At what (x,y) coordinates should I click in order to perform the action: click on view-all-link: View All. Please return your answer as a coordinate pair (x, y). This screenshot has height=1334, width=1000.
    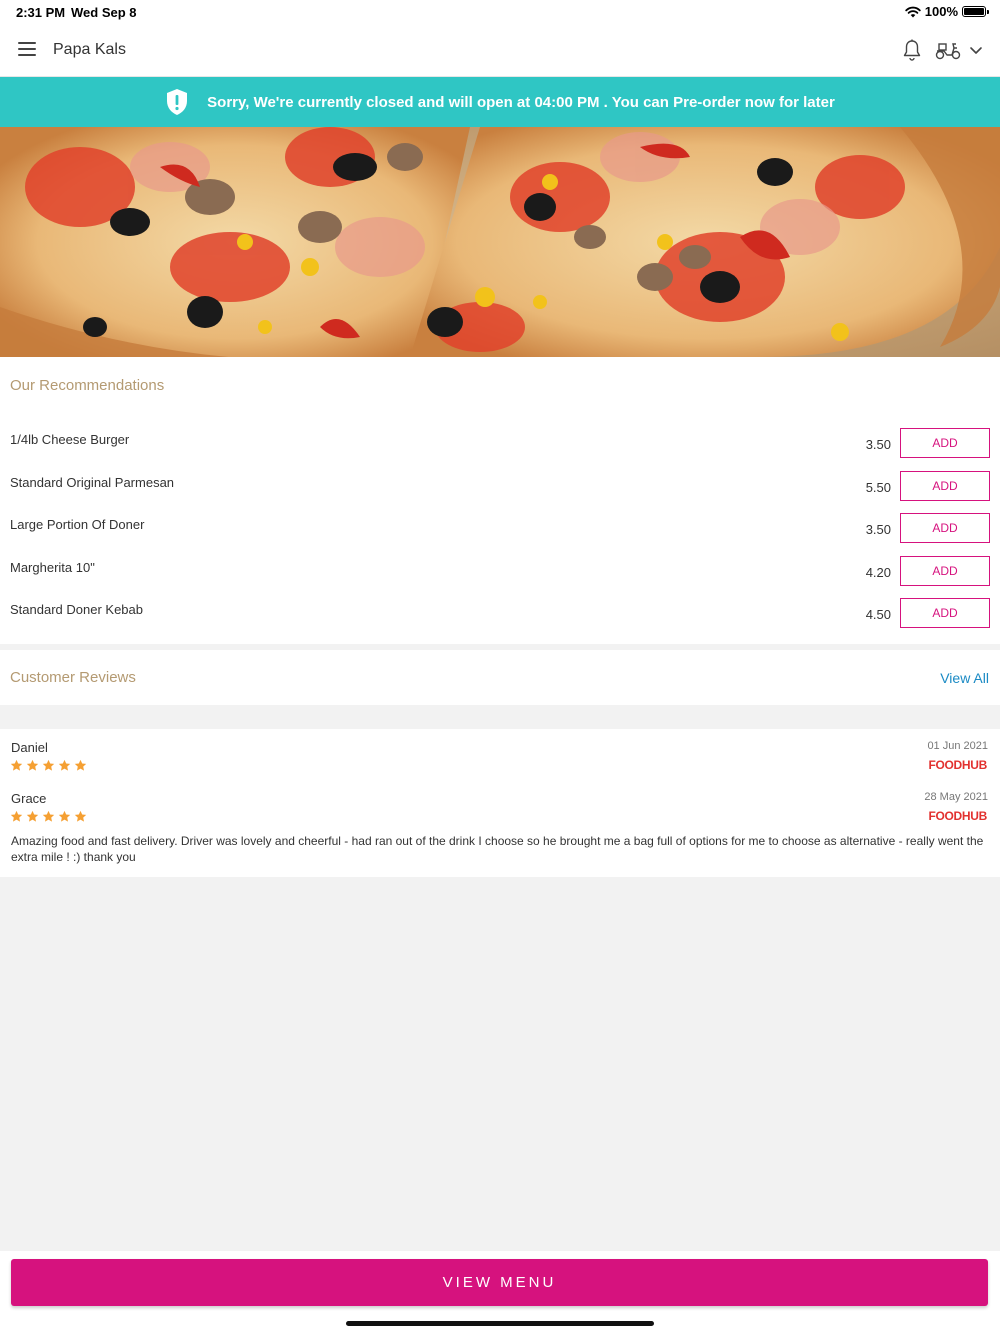
    Looking at the image, I should click on (964, 678).